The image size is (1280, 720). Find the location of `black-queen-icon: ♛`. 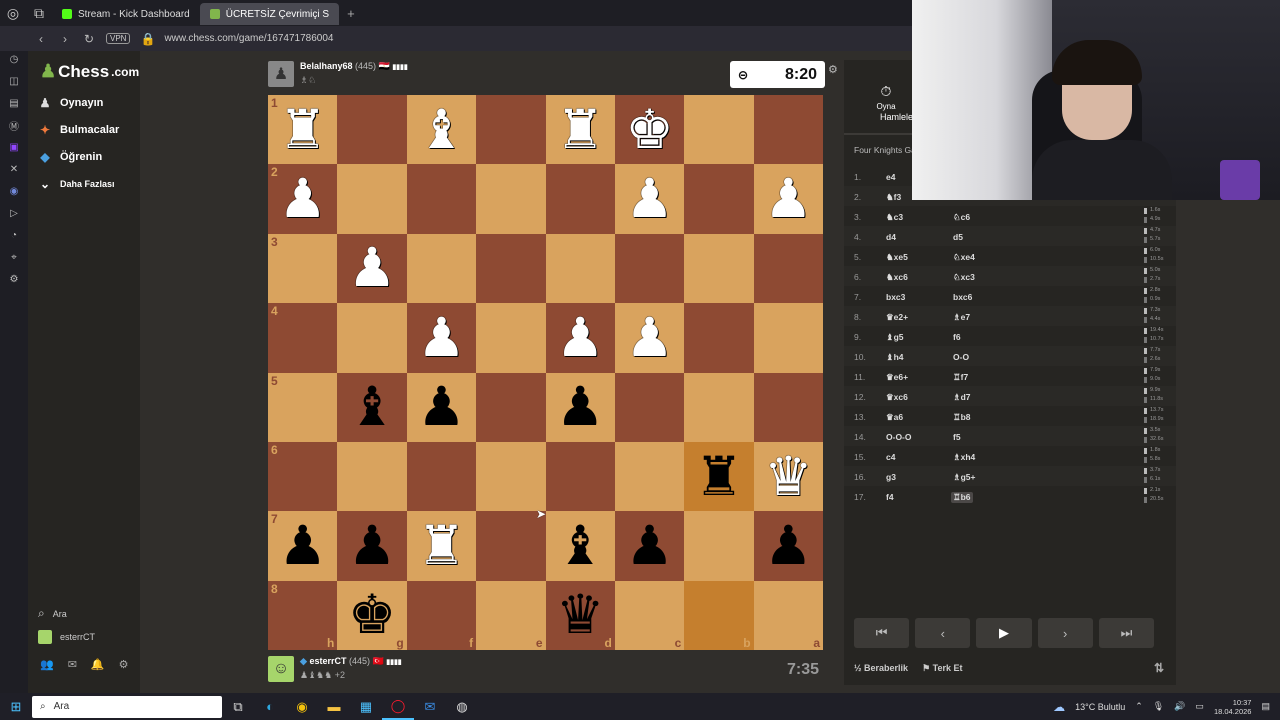

black-queen-icon: ♛ is located at coordinates (580, 615).